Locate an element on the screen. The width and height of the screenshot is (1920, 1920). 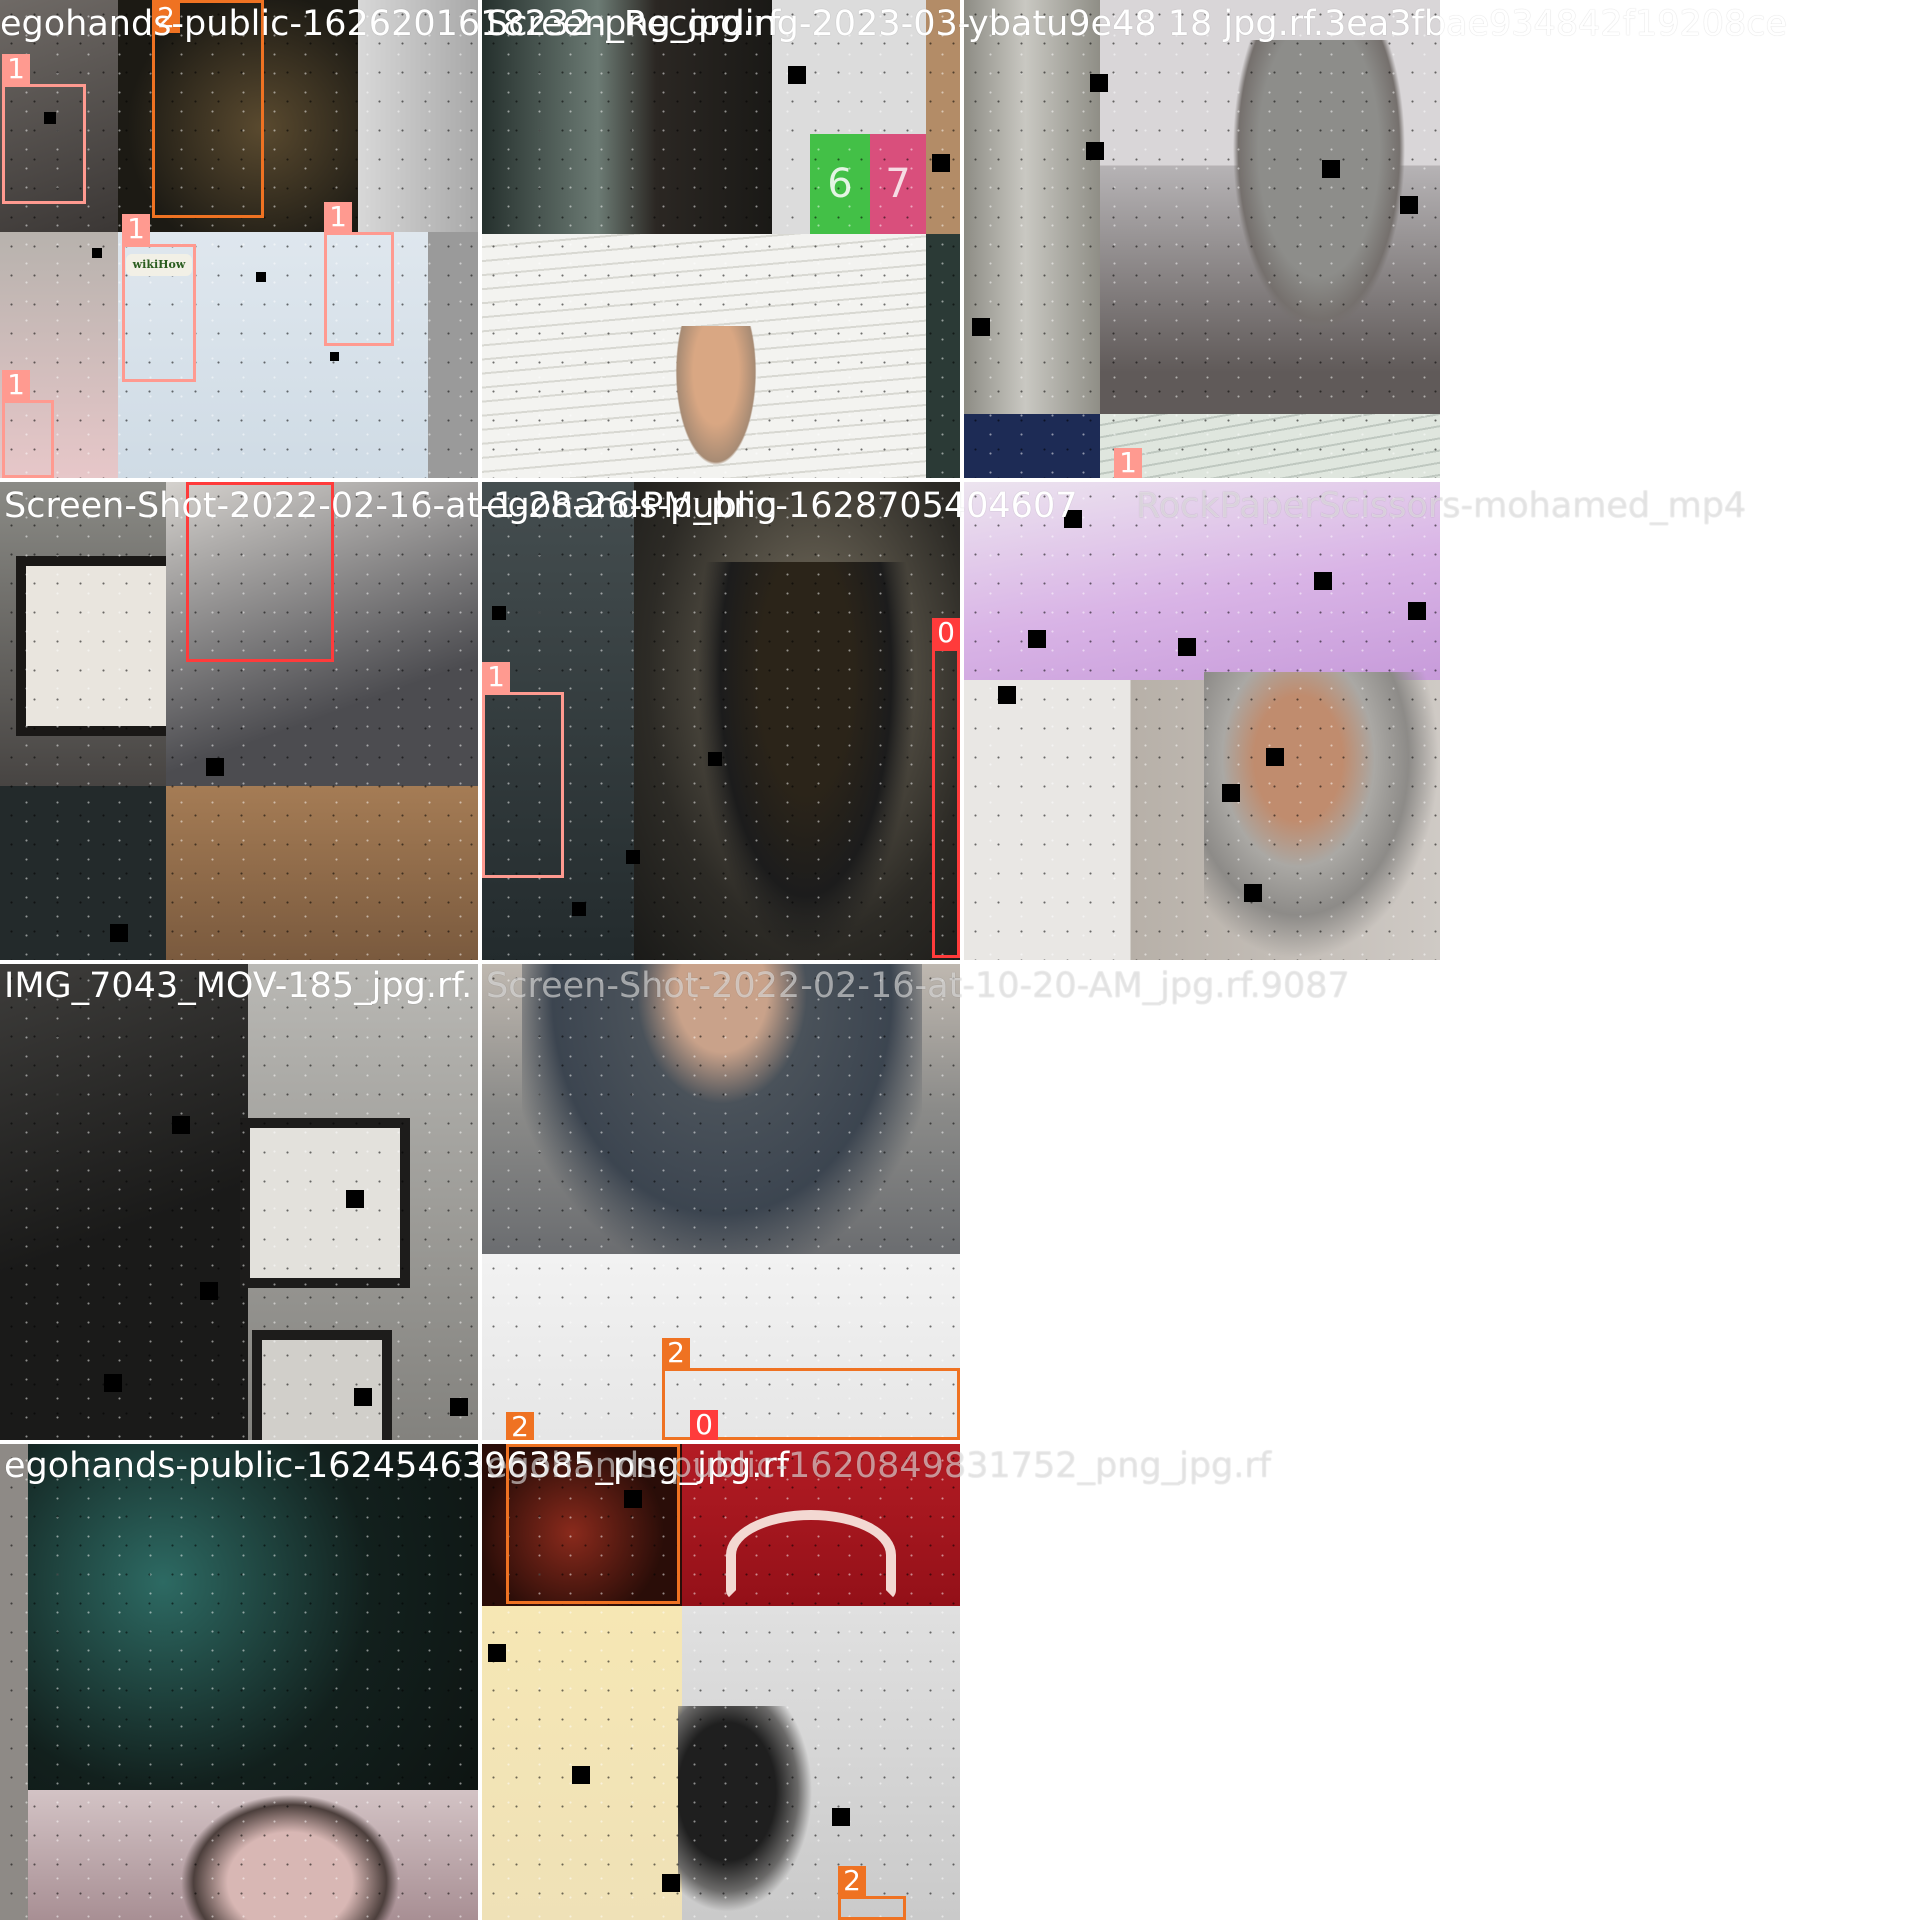
mosaic-tile-10: 2 2 is located at coordinates (721, 1682).